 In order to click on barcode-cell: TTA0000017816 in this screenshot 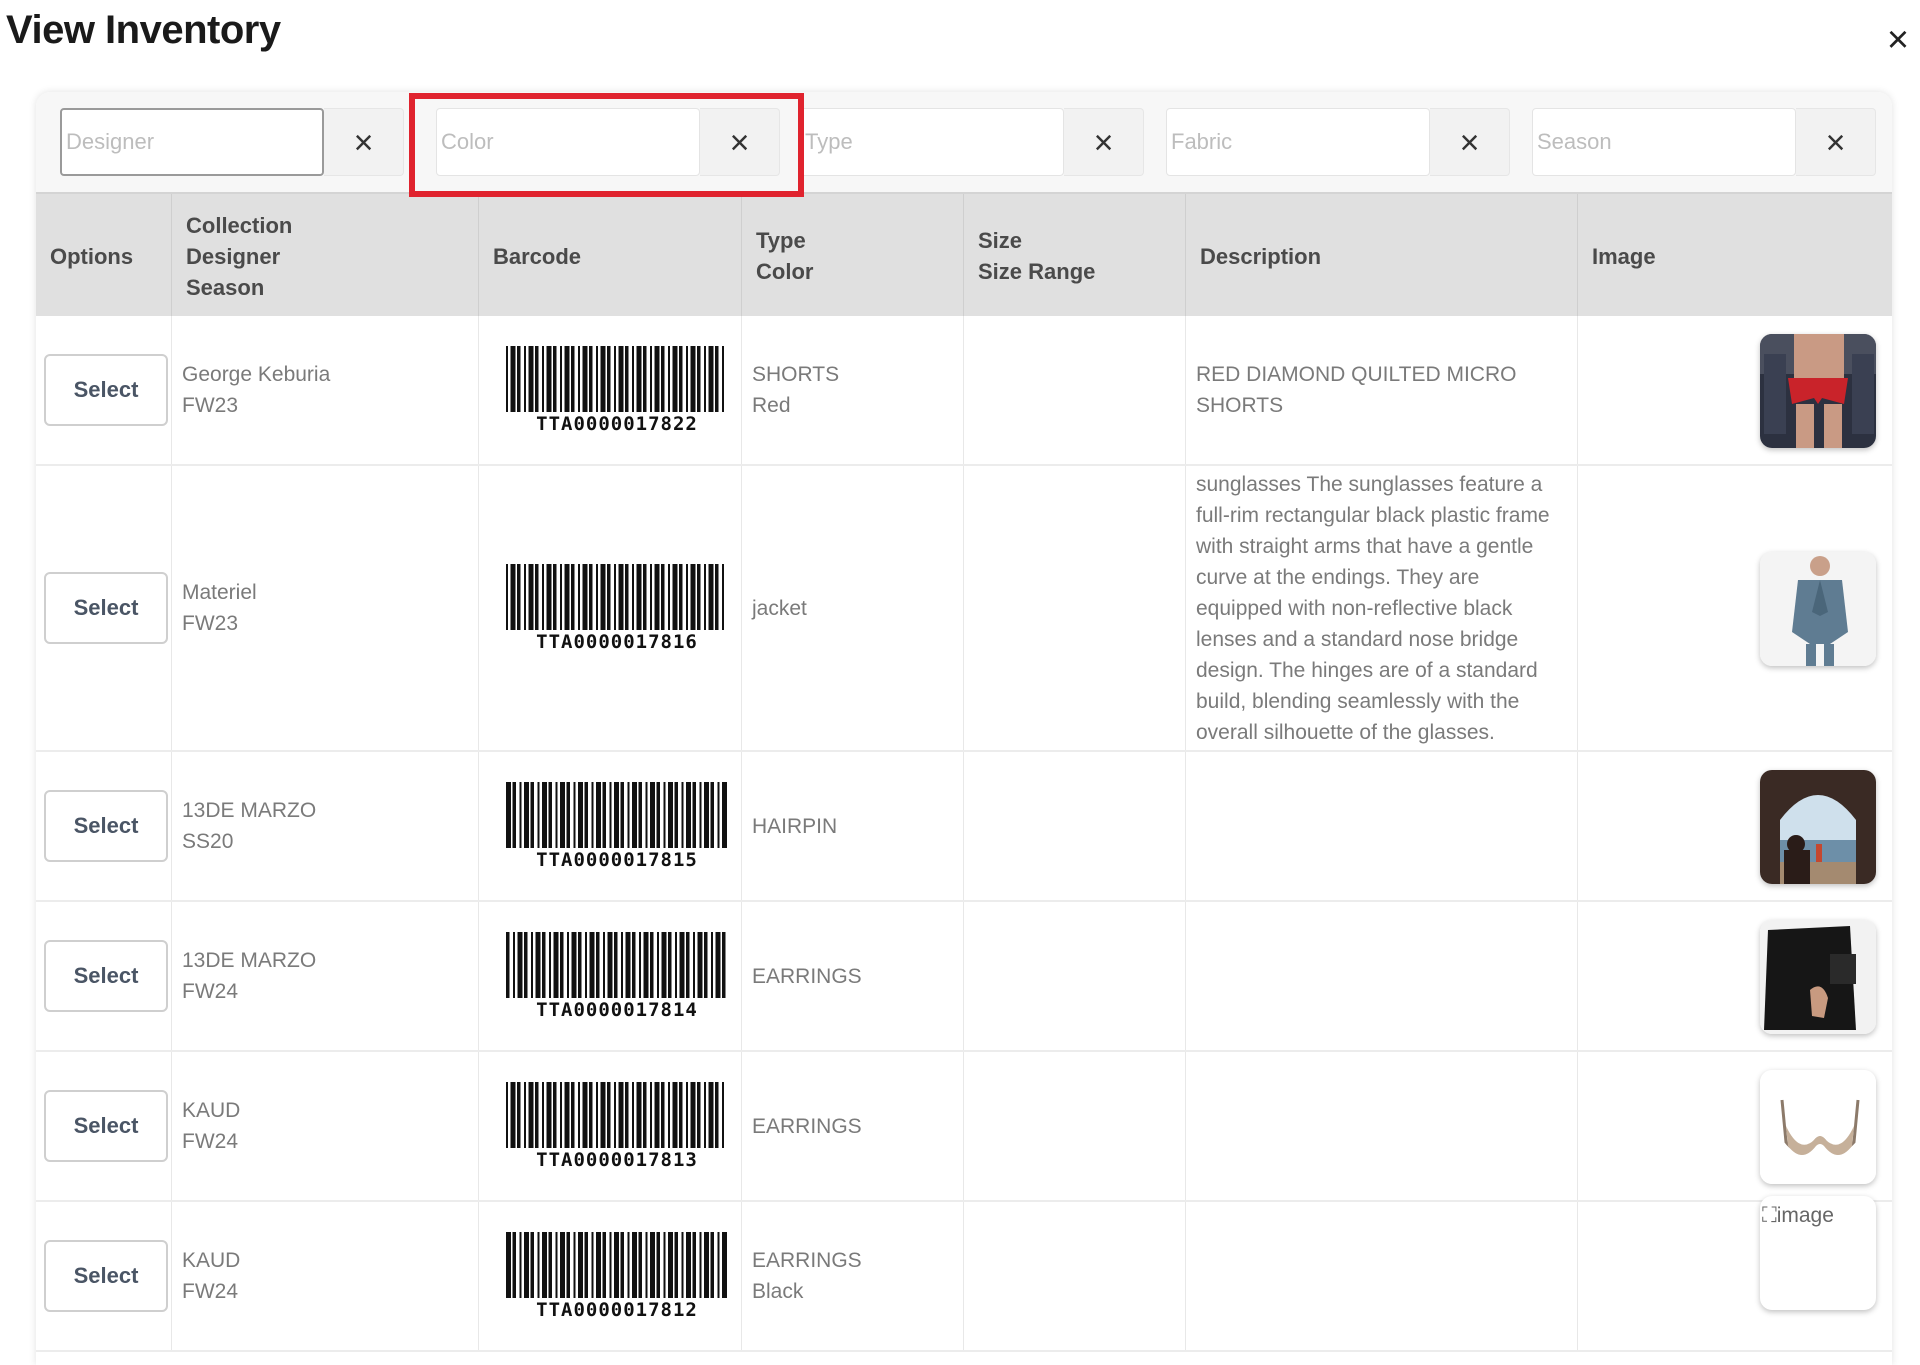, I will do `click(610, 608)`.